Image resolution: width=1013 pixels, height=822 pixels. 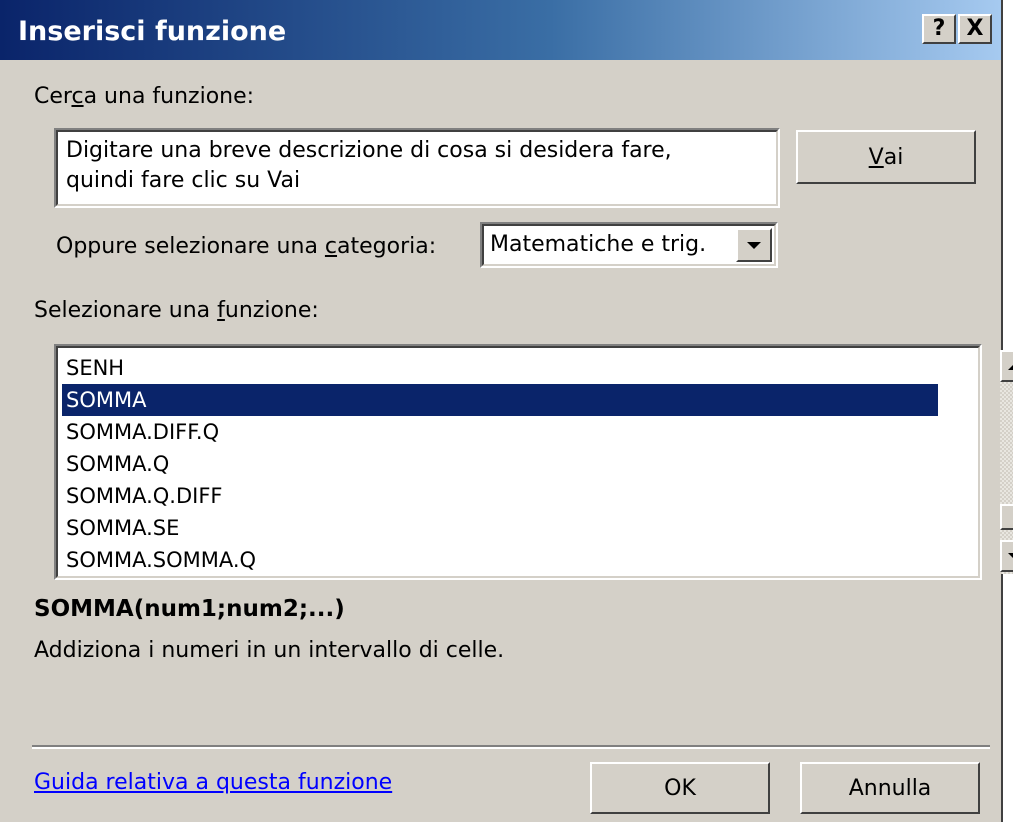 What do you see at coordinates (190, 246) in the screenshot?
I see `category-label-part: Oppure selezionare una` at bounding box center [190, 246].